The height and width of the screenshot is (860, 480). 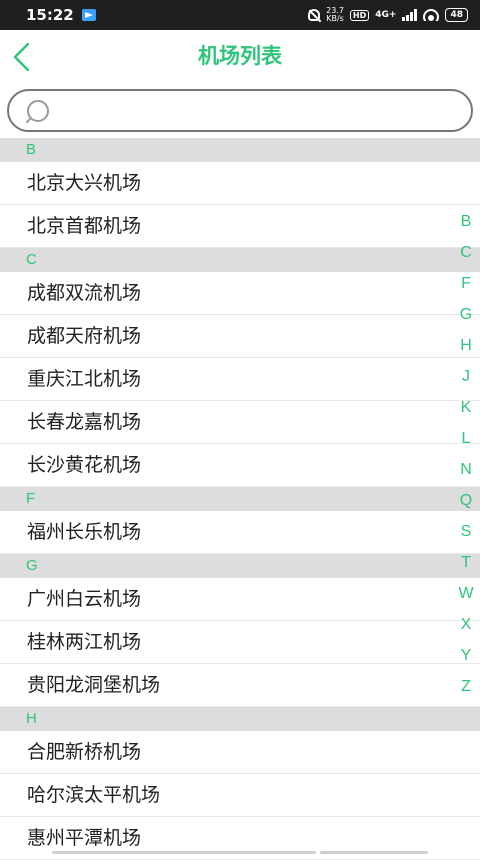 What do you see at coordinates (37, 111) in the screenshot?
I see `search-icon` at bounding box center [37, 111].